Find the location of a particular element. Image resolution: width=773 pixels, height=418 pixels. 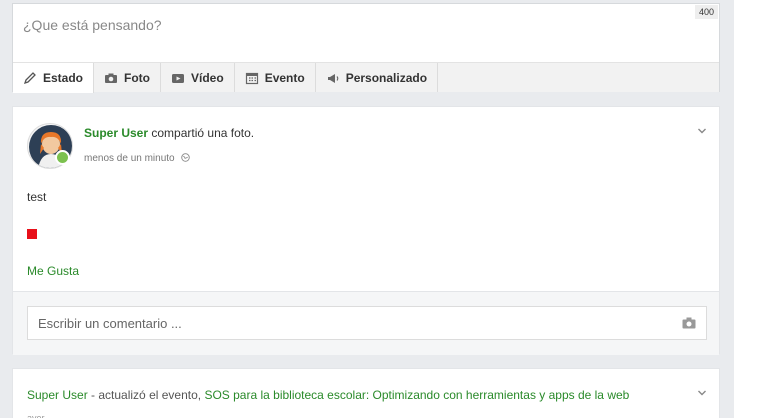

tab-video: Vídeo is located at coordinates (198, 77).